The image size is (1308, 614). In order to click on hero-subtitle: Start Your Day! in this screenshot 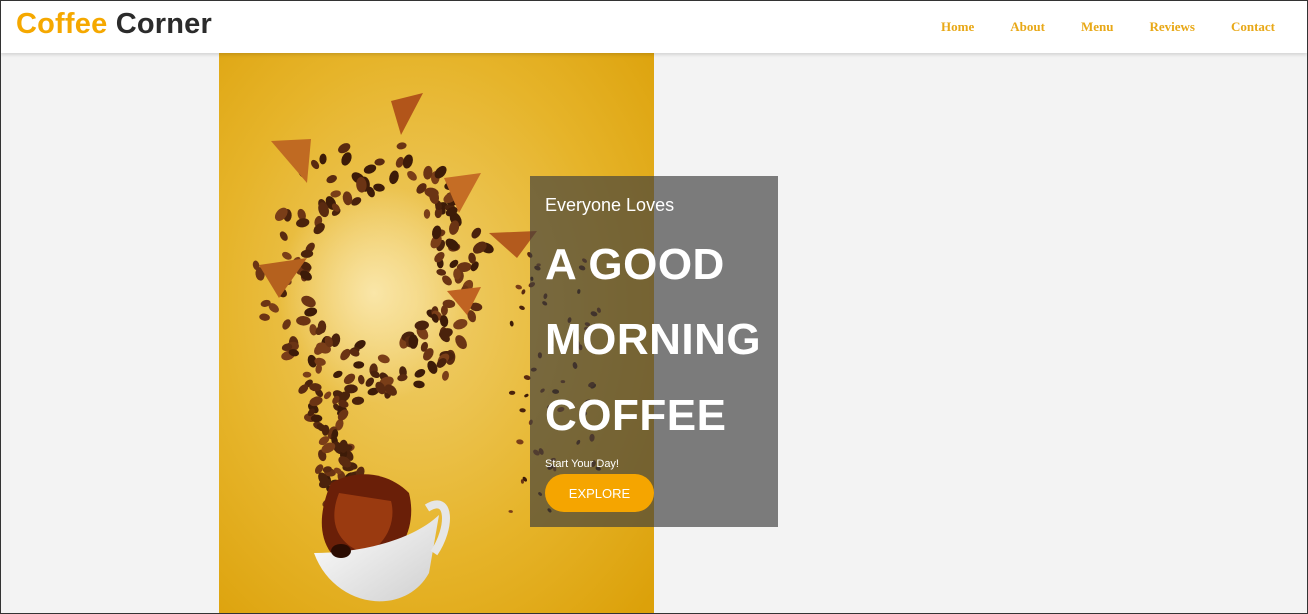, I will do `click(582, 464)`.